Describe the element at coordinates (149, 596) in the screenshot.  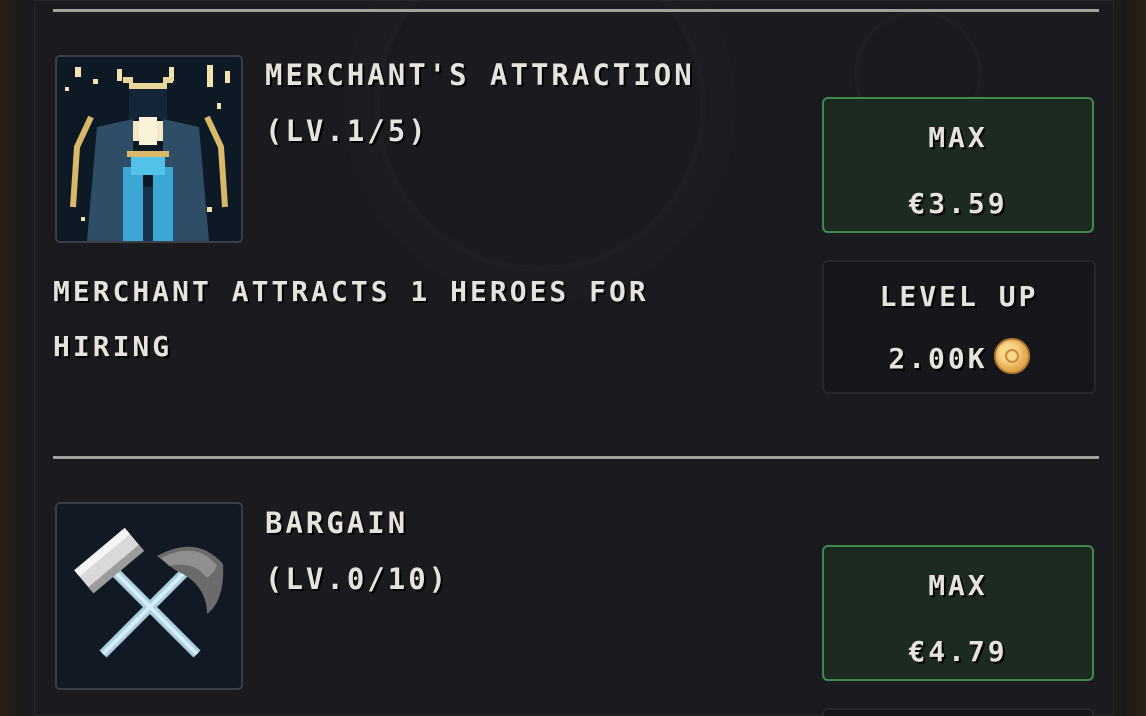
I see `crossed-hammer-pickaxe-icon` at that location.